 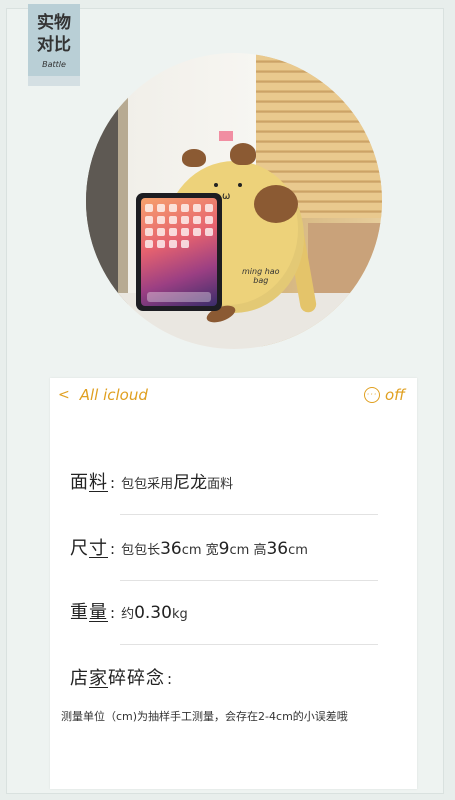 What do you see at coordinates (231, 396) in the screenshot?
I see `notes-topbar: < All icloud ··· off` at bounding box center [231, 396].